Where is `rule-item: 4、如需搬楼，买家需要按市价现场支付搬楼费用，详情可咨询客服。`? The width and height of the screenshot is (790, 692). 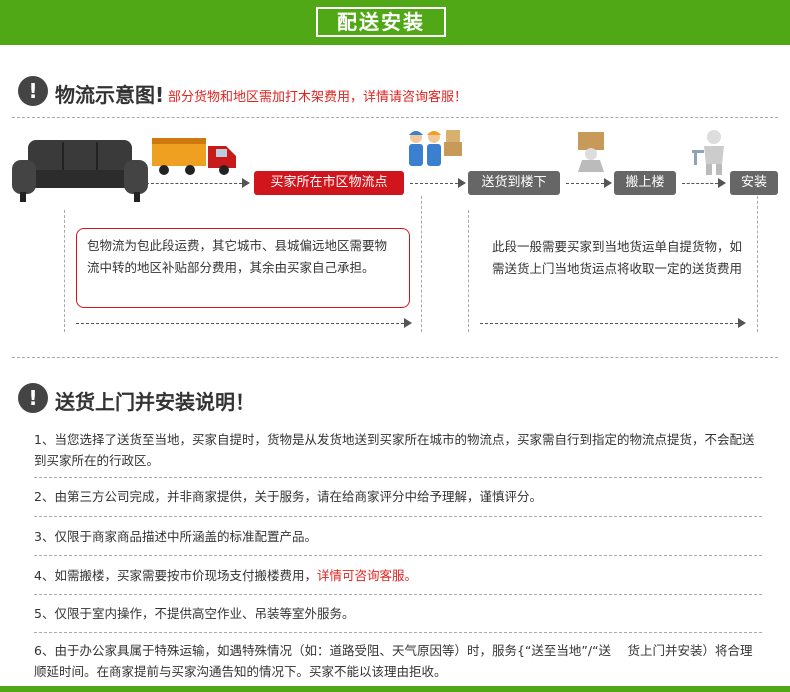 rule-item: 4、如需搬楼，买家需要按市价现场支付搬楼费用，详情可咨询客服。 is located at coordinates (399, 575).